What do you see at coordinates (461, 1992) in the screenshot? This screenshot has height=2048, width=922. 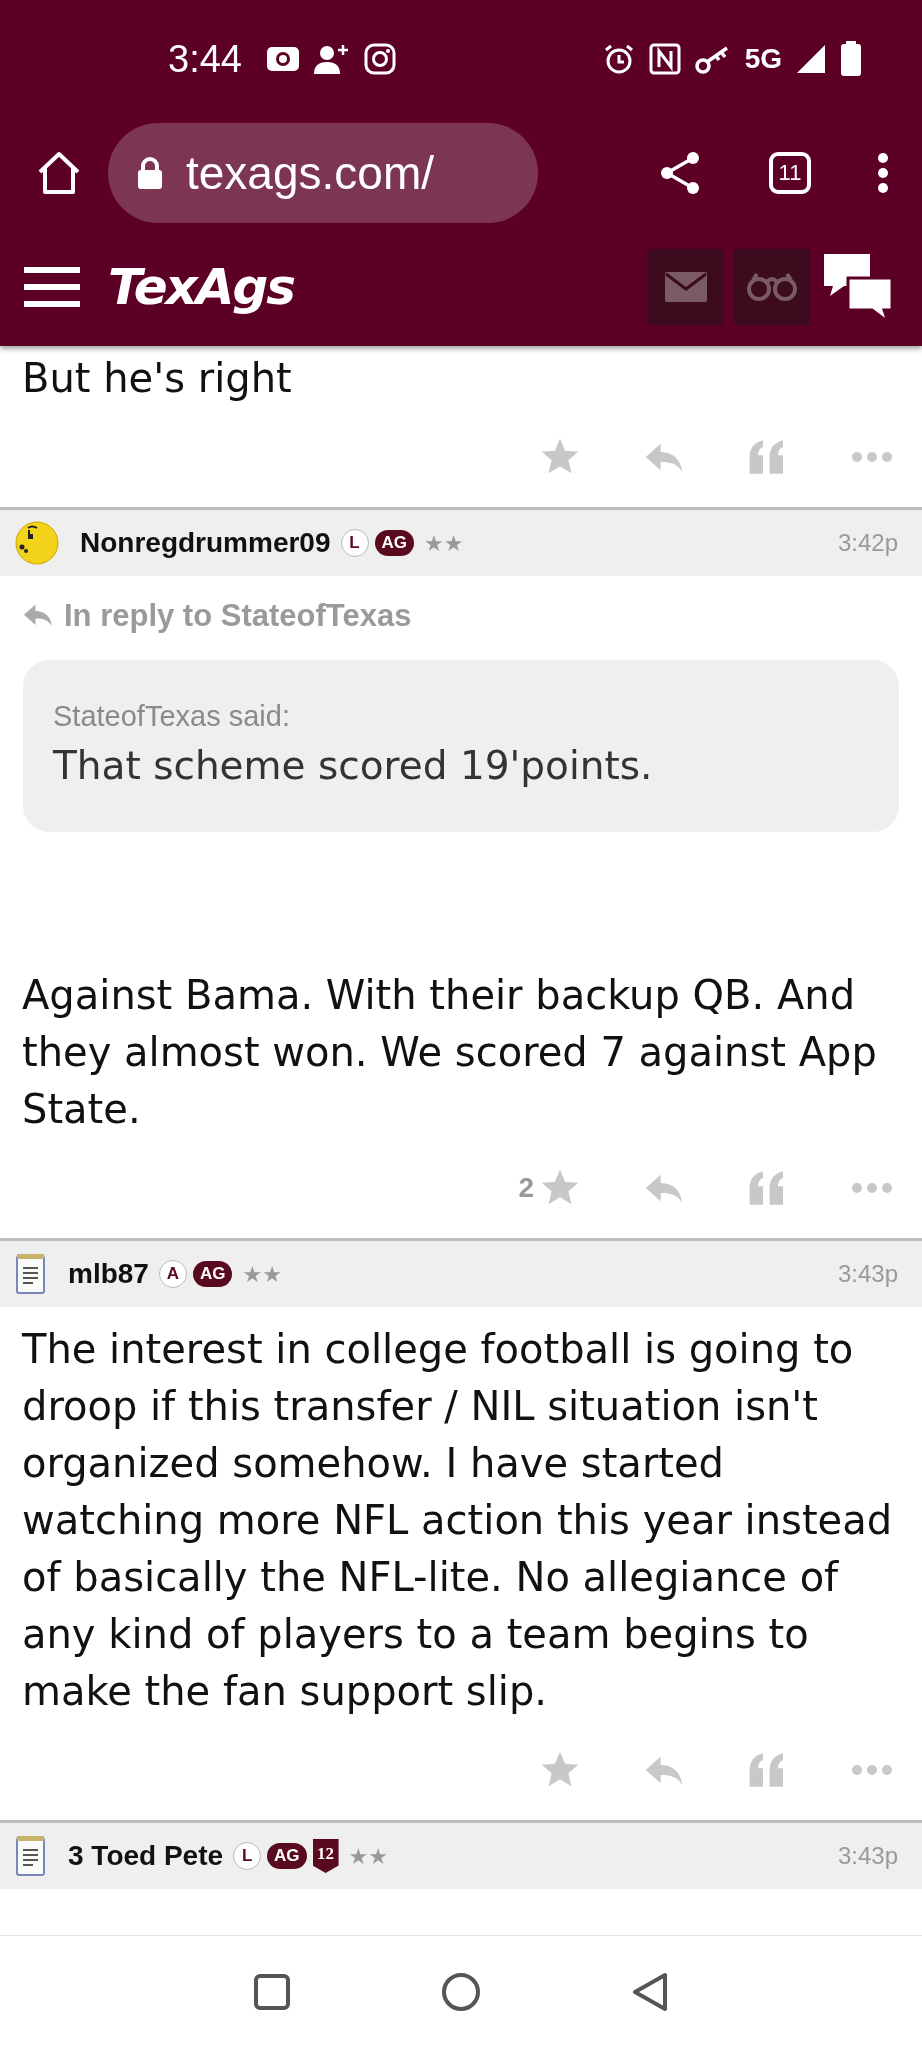 I see `home-circle-icon` at bounding box center [461, 1992].